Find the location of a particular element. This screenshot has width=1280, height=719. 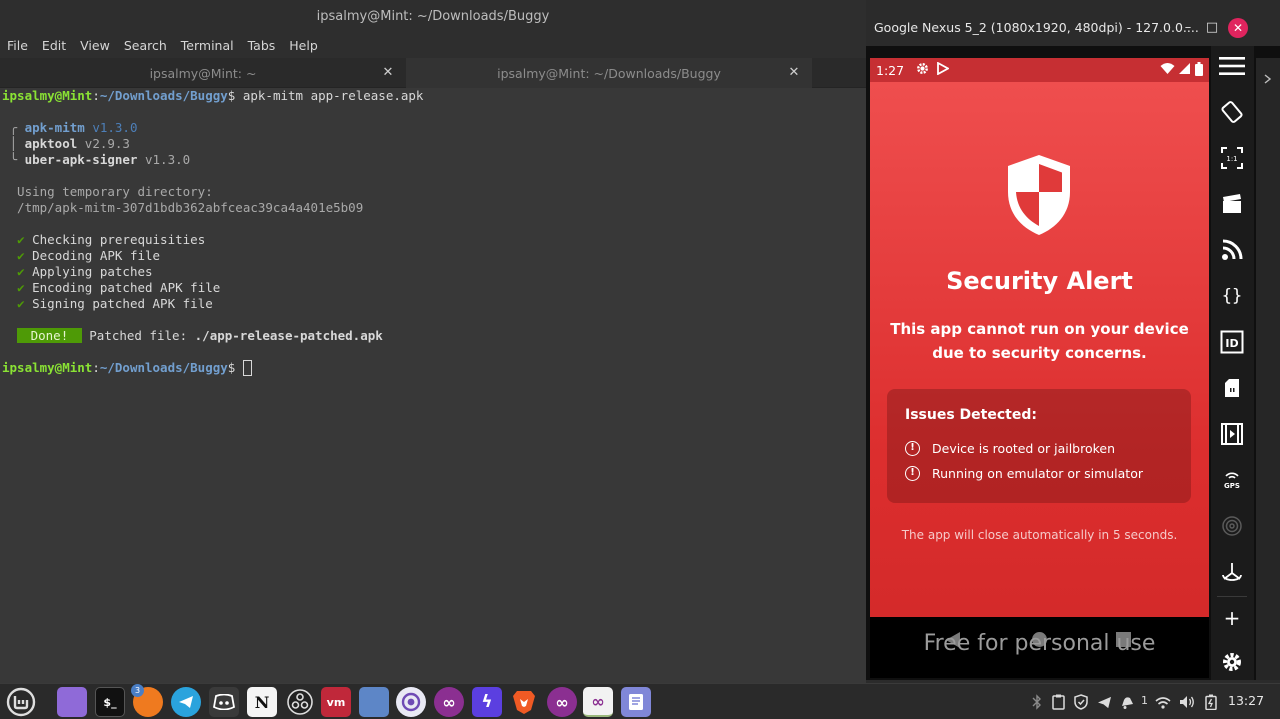

tab-home: ipsalmy@Mint: ~ ✕ is located at coordinates (203, 73).